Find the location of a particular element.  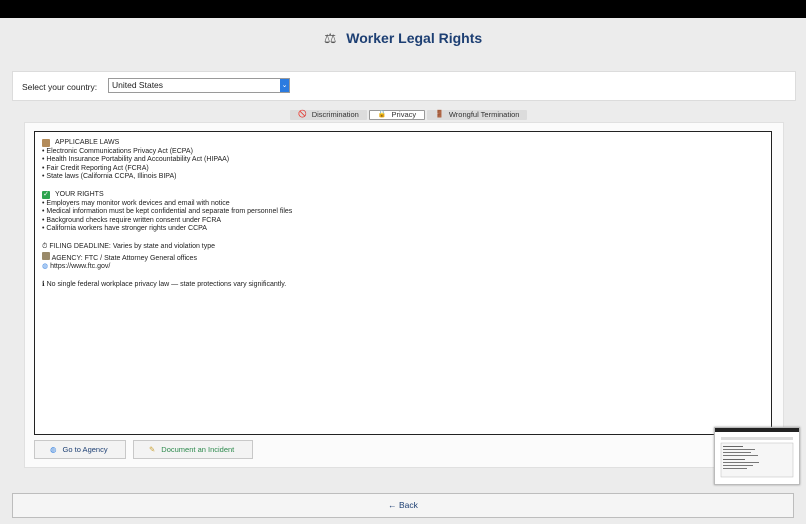

back-label: ← Back is located at coordinates (403, 505).